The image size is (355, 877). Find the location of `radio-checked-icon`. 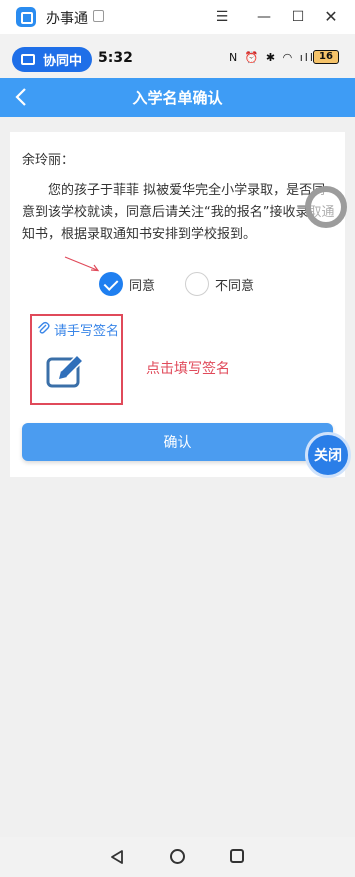

radio-checked-icon is located at coordinates (111, 284).